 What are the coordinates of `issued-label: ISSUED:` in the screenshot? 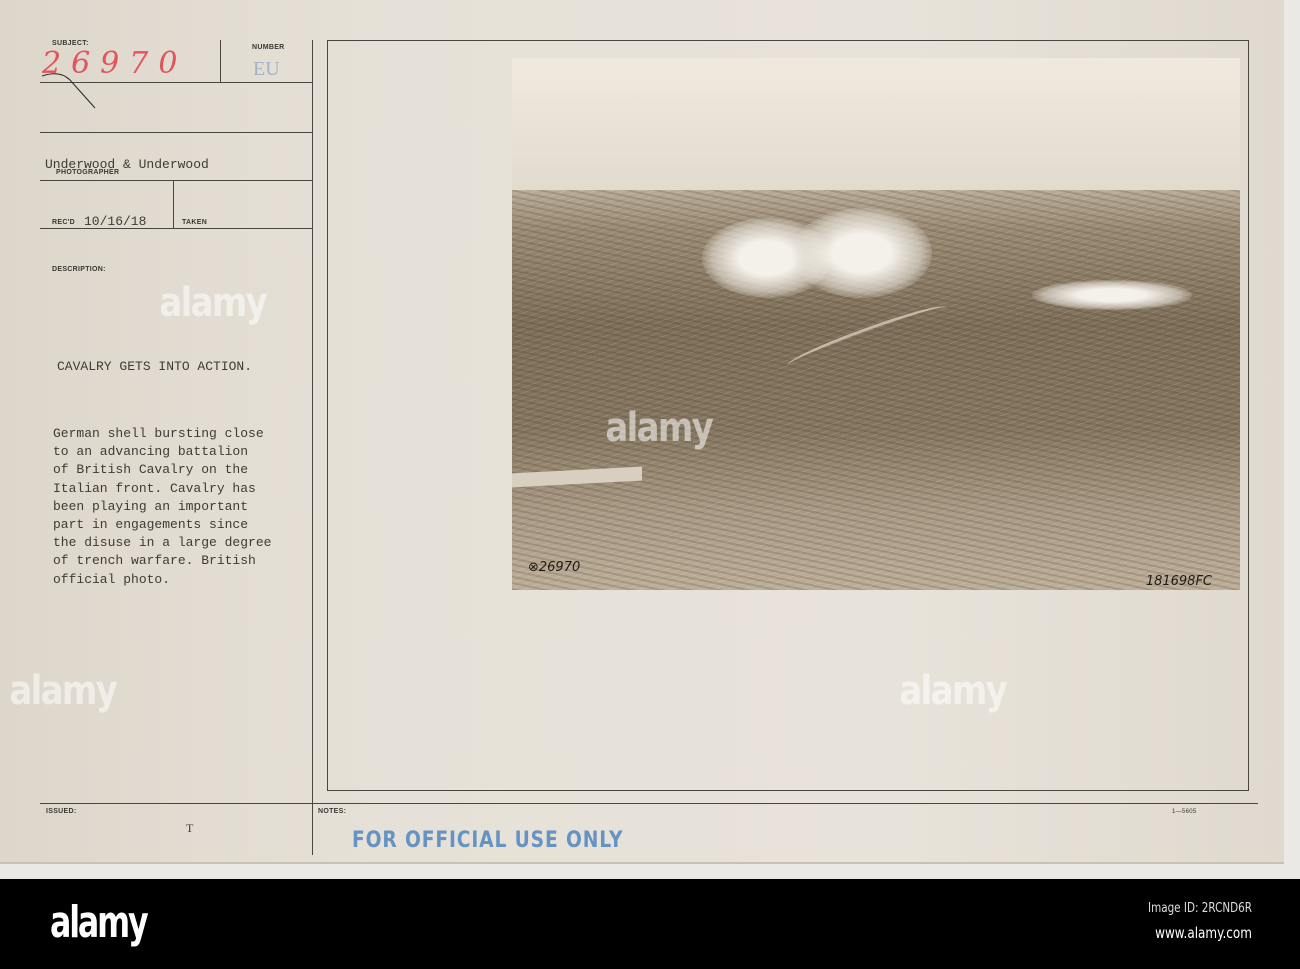 It's located at (61, 811).